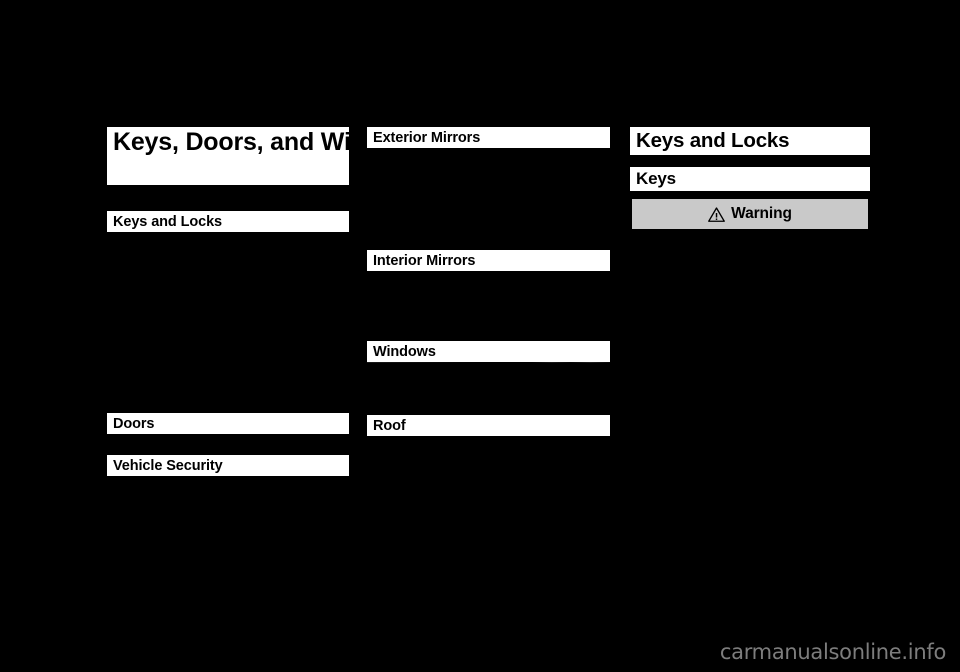 The width and height of the screenshot is (960, 672). Describe the element at coordinates (389, 425) in the screenshot. I see `toc-entry-label: Roof` at that location.